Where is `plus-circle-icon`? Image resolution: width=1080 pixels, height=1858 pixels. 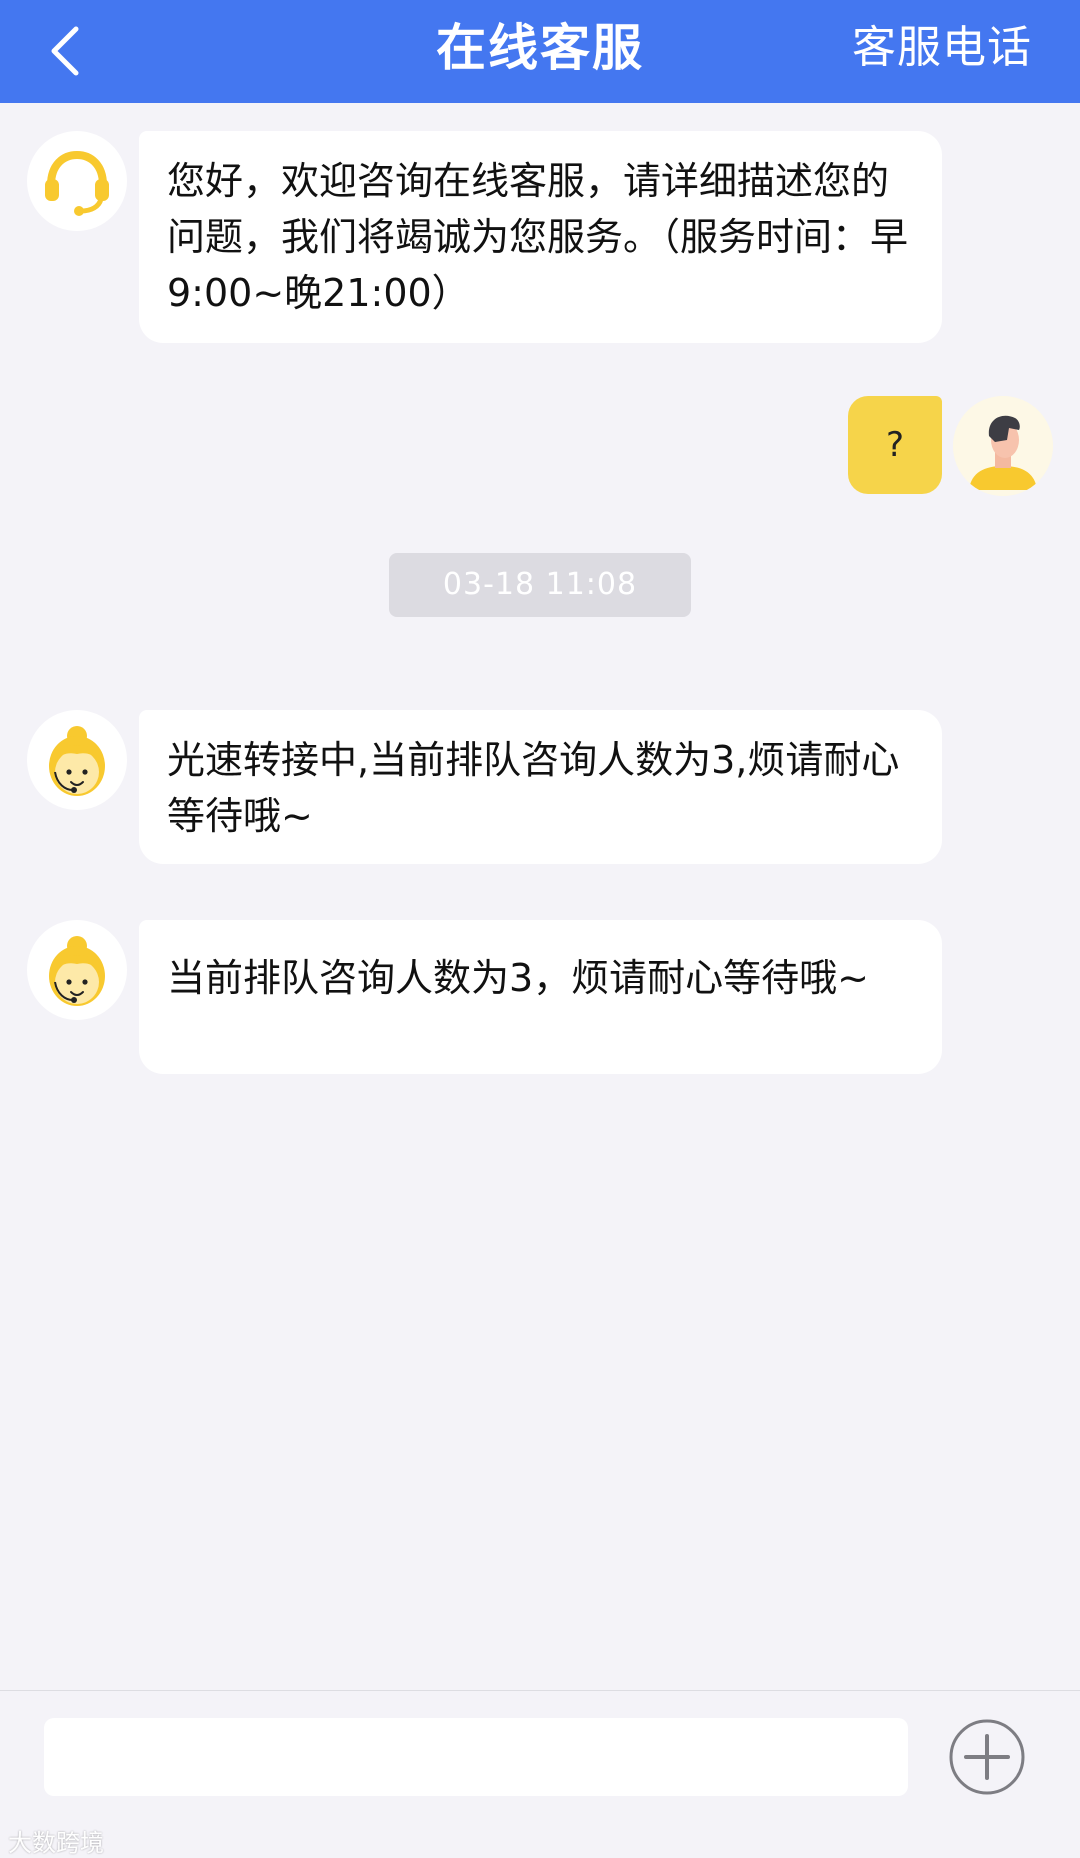
plus-circle-icon is located at coordinates (987, 1757).